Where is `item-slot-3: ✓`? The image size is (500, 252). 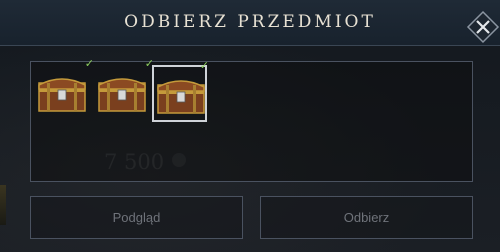
item-slot-3: ✓ is located at coordinates (180, 90).